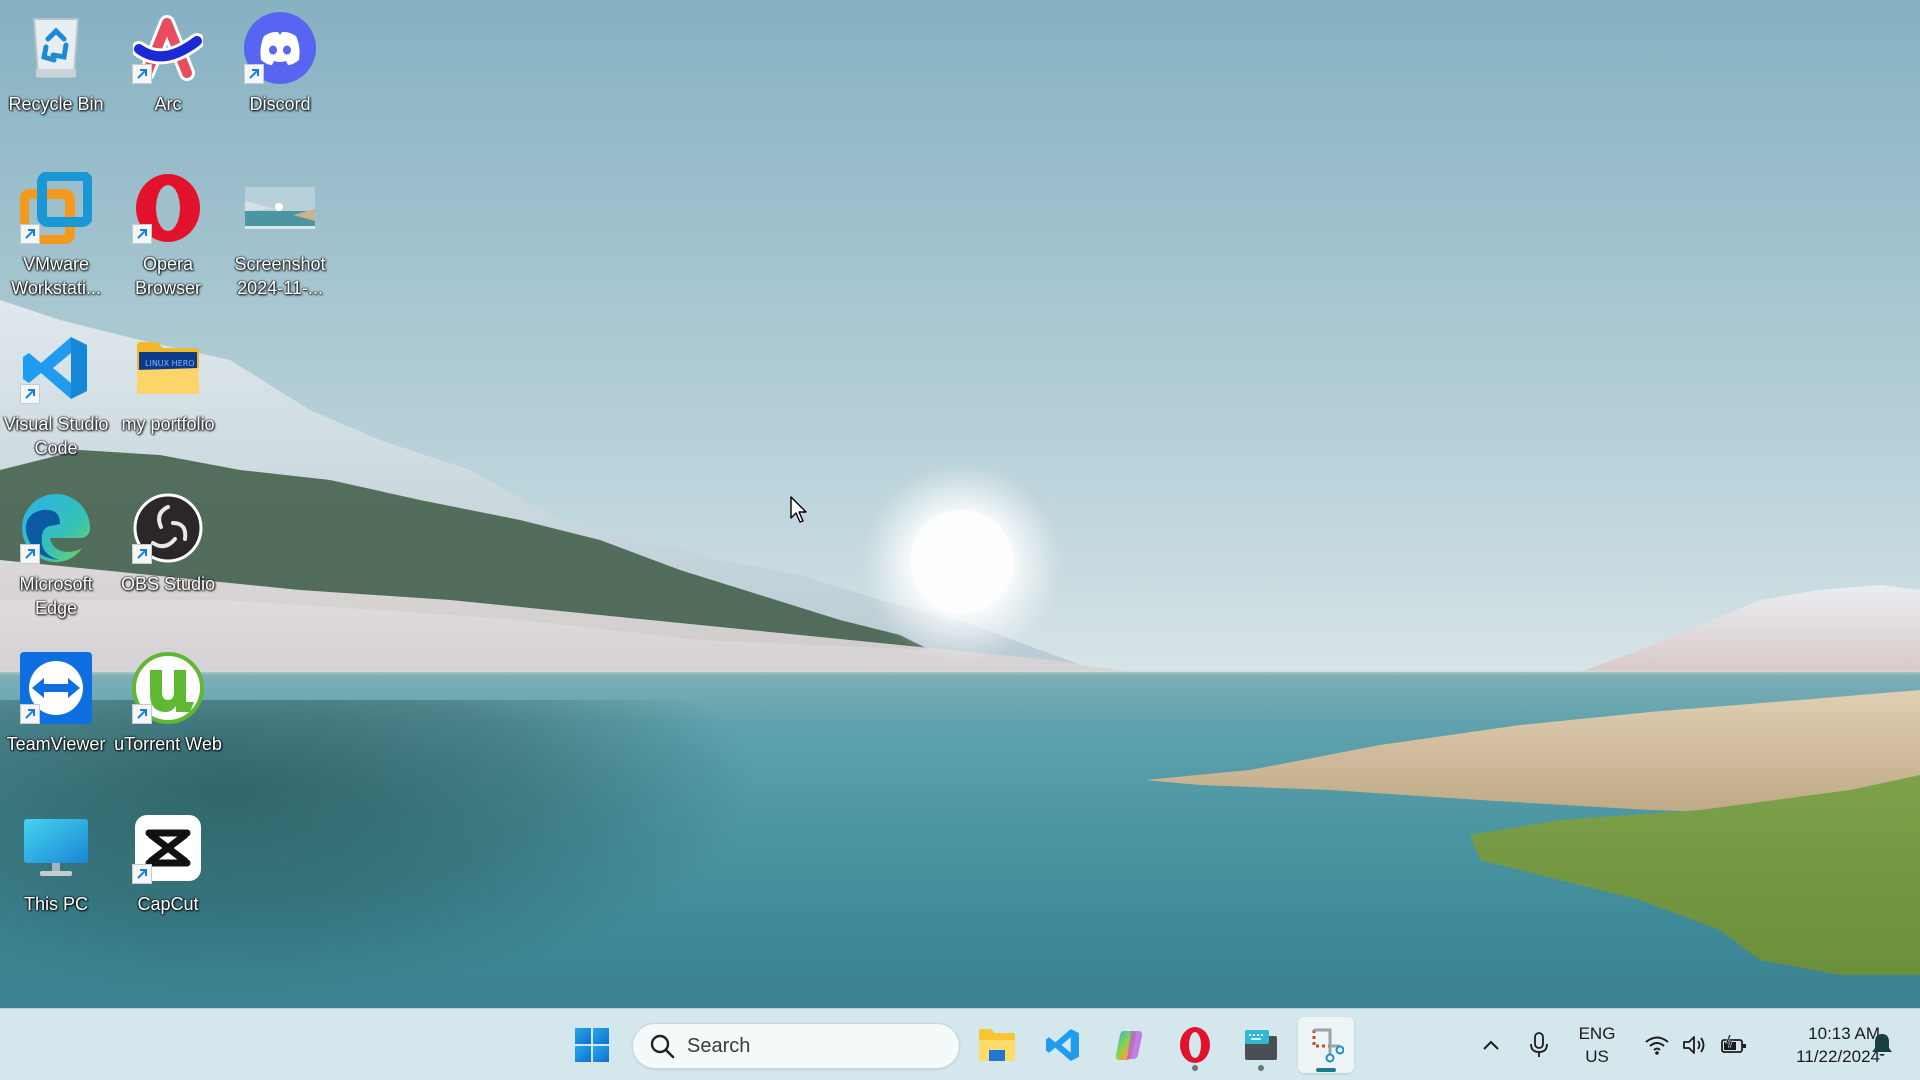 This screenshot has height=1080, width=1920. Describe the element at coordinates (280, 48) in the screenshot. I see `discord-icon` at that location.